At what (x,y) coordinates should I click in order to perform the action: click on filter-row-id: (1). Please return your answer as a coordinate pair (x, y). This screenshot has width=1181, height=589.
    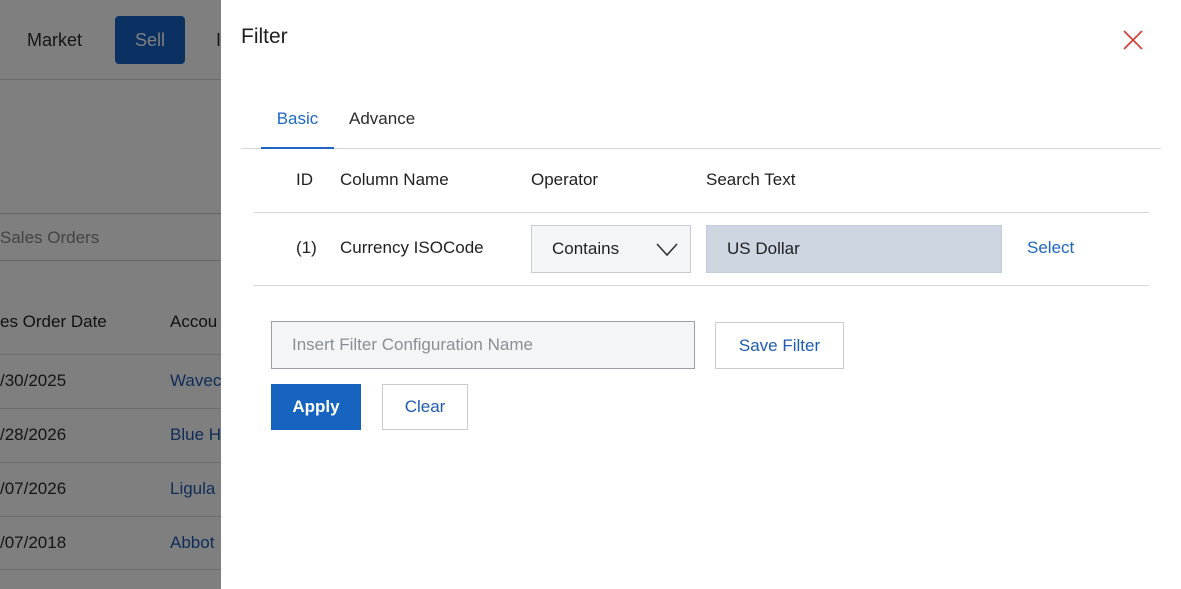
    Looking at the image, I should click on (306, 247).